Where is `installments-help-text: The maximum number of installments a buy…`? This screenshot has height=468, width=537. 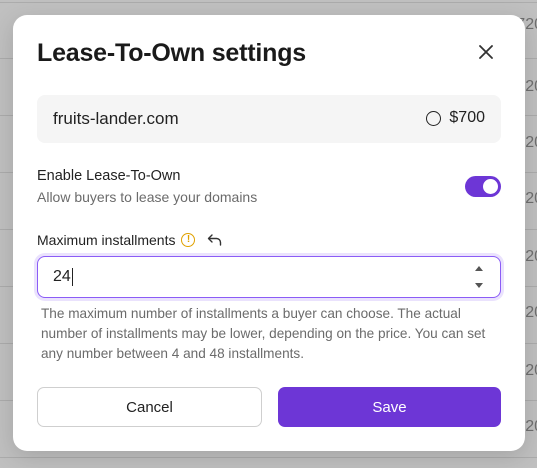 installments-help-text: The maximum number of installments a buy… is located at coordinates (263, 333).